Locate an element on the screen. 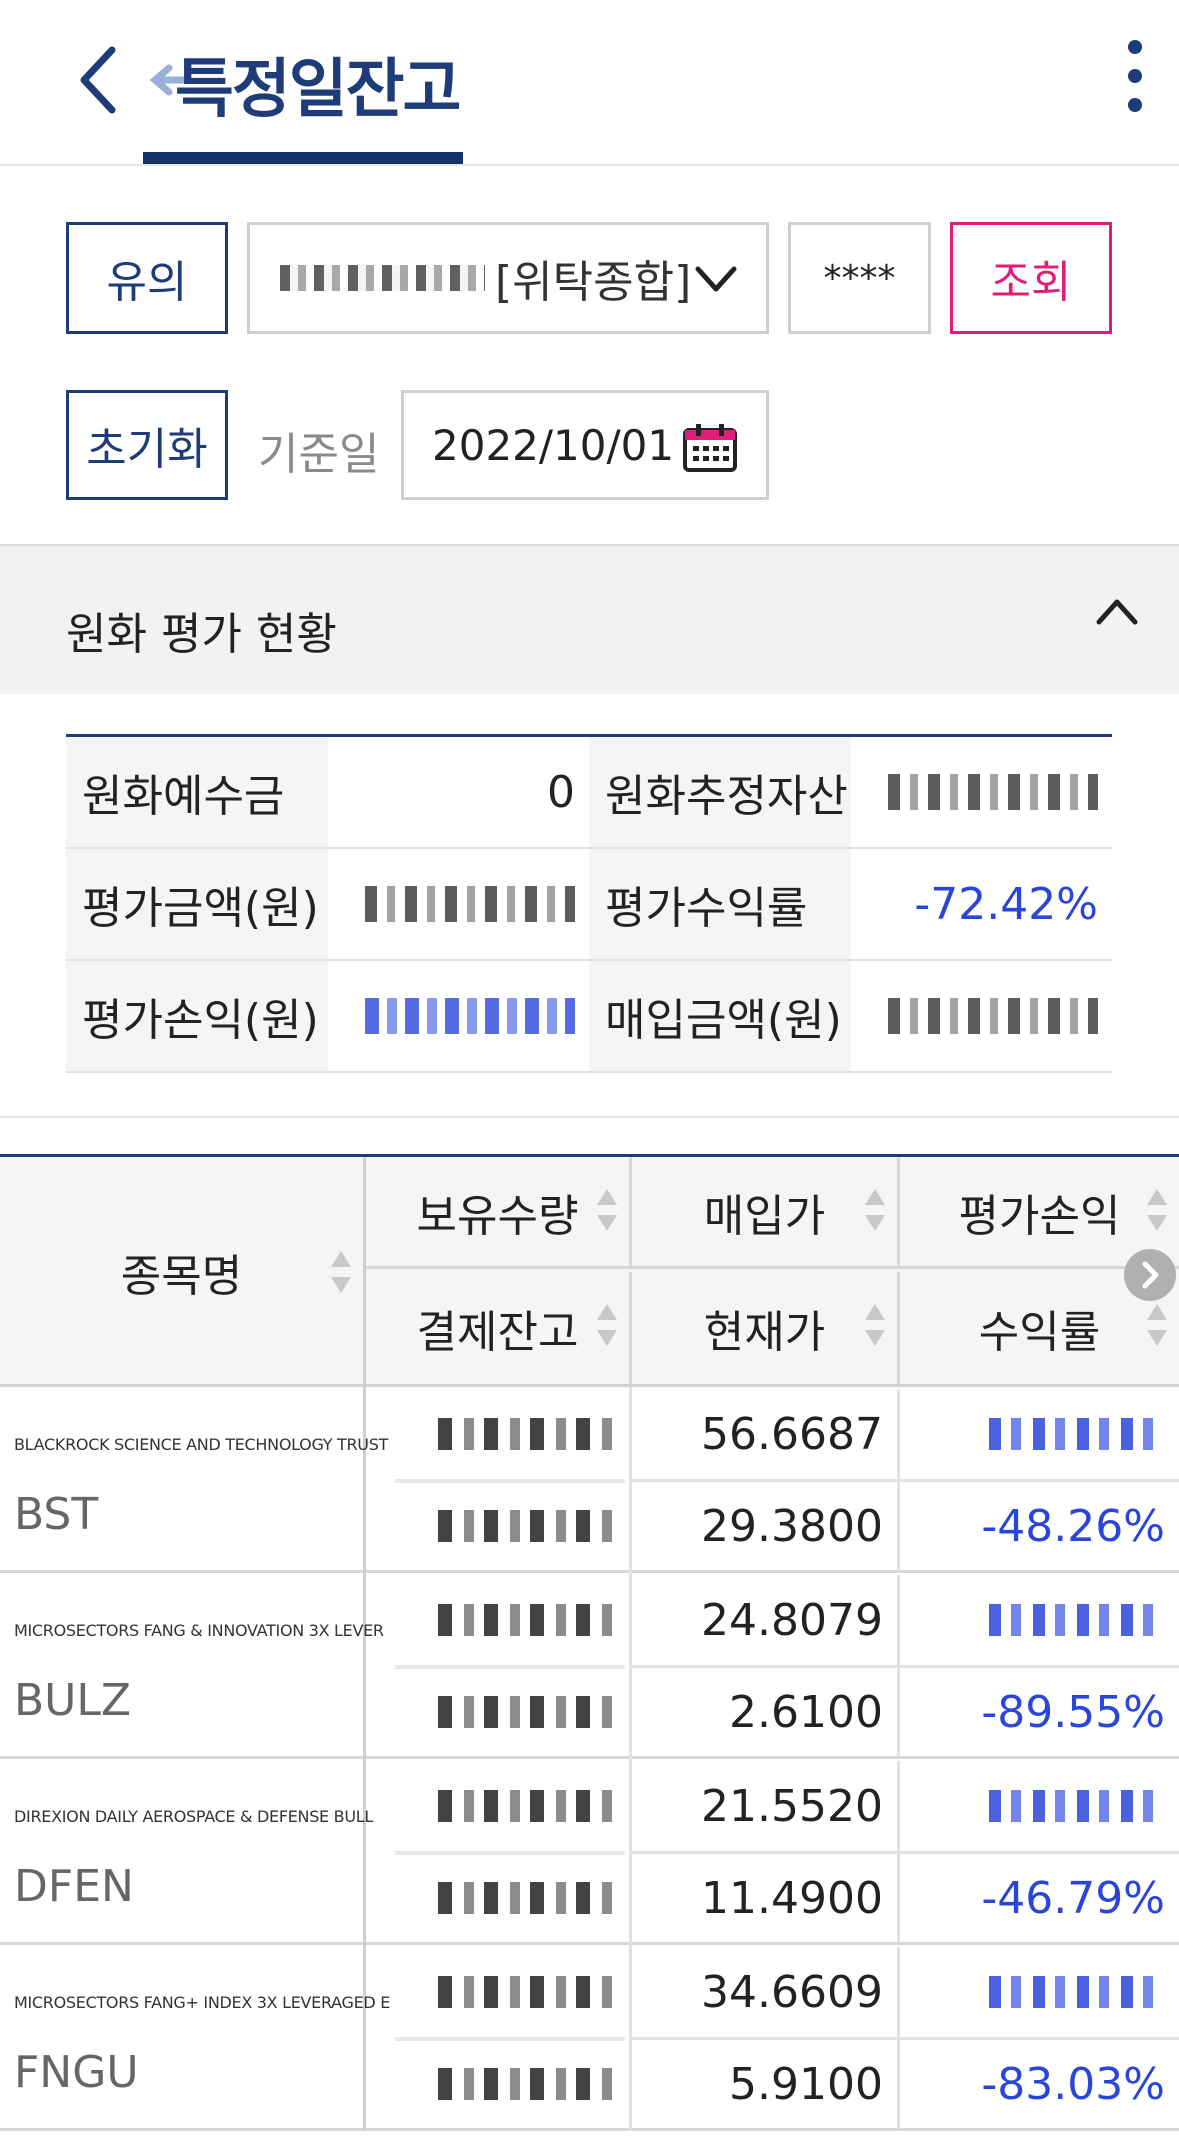 This screenshot has width=1179, height=2144. section-title: 원화 평가 현황 is located at coordinates (201, 634).